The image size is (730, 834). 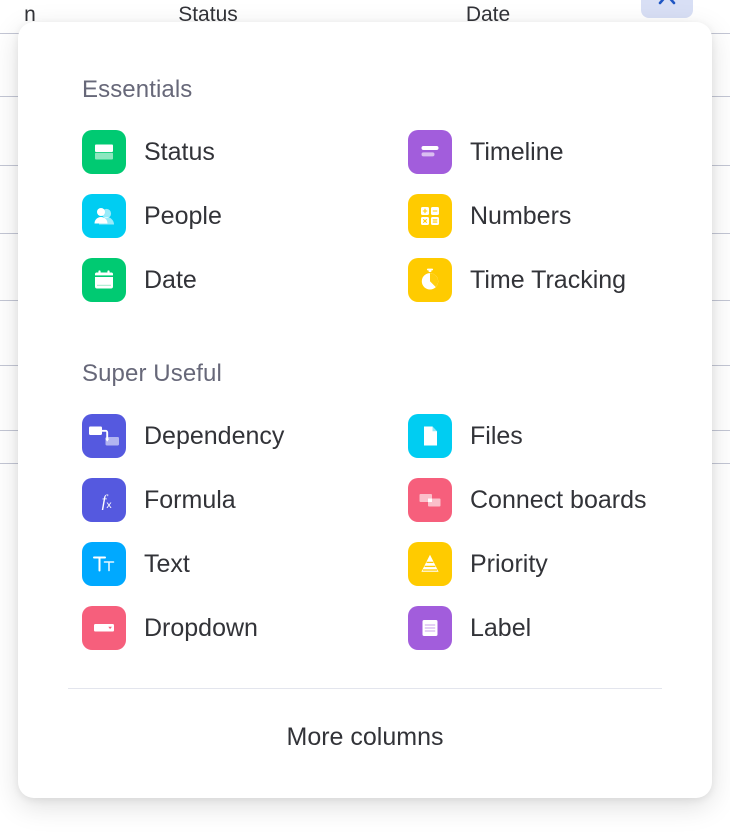 What do you see at coordinates (170, 279) in the screenshot?
I see `column-option-label: Date` at bounding box center [170, 279].